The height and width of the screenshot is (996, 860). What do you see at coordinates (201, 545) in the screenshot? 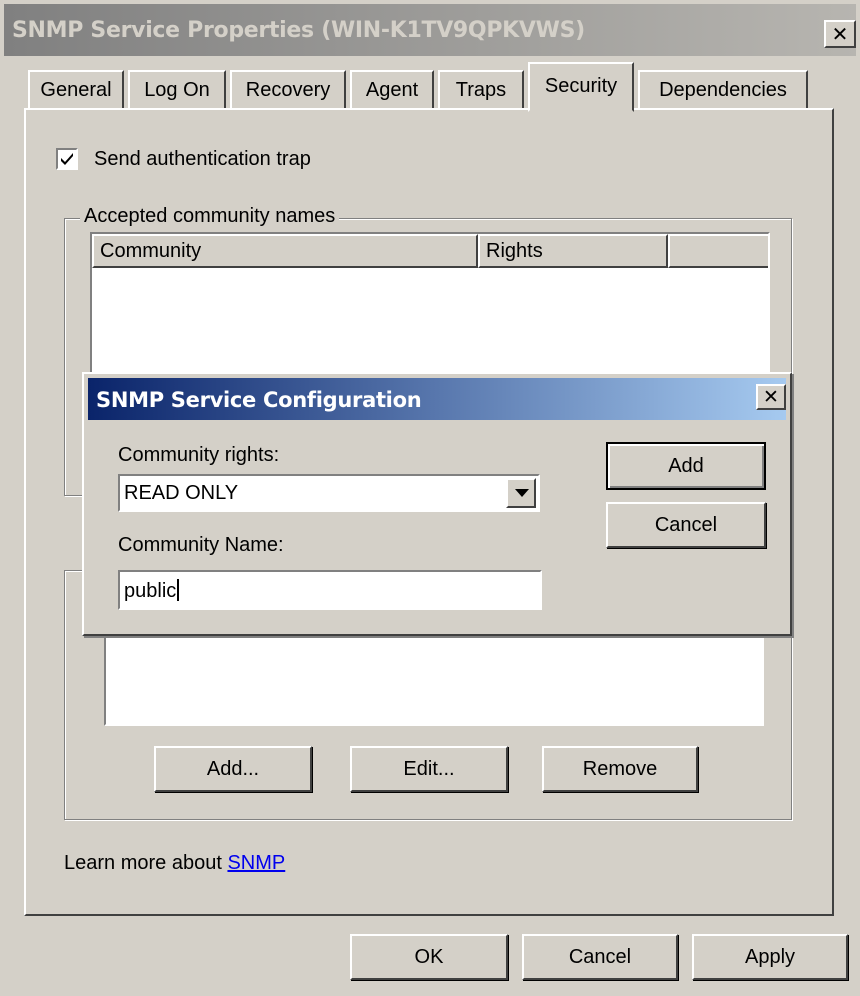
I see `community-name-label: Community Name:` at bounding box center [201, 545].